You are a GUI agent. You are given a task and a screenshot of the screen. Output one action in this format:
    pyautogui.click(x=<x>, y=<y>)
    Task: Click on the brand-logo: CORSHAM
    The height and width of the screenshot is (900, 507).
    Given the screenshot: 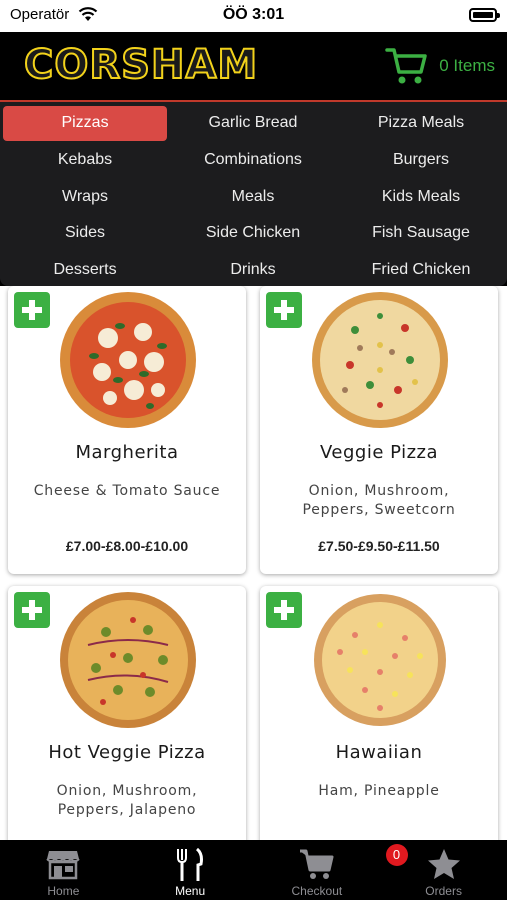 What is the action you would take?
    pyautogui.click(x=141, y=65)
    